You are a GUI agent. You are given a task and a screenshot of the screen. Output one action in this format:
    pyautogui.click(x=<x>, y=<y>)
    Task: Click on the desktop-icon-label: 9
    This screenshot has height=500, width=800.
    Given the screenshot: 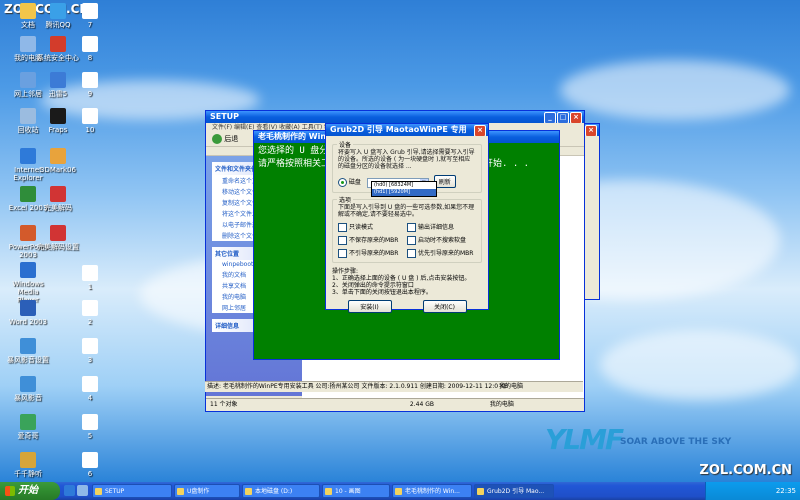 What is the action you would take?
    pyautogui.click(x=90, y=94)
    